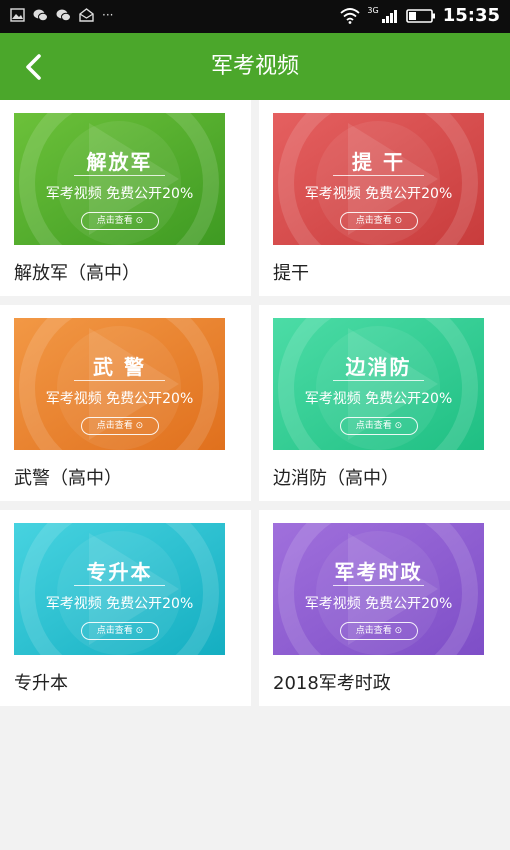 The height and width of the screenshot is (850, 510). I want to click on system-icons: 3G 15:35, so click(420, 15).